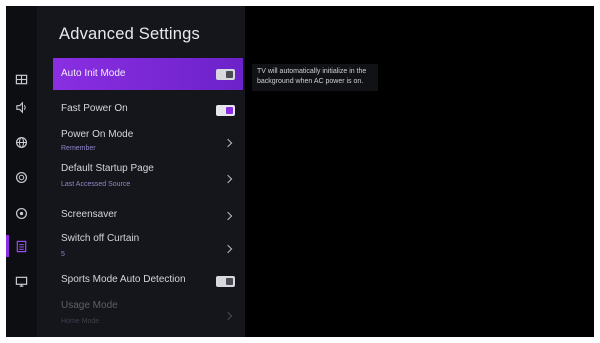  Describe the element at coordinates (78, 148) in the screenshot. I see `menu-item-value: Remember` at that location.